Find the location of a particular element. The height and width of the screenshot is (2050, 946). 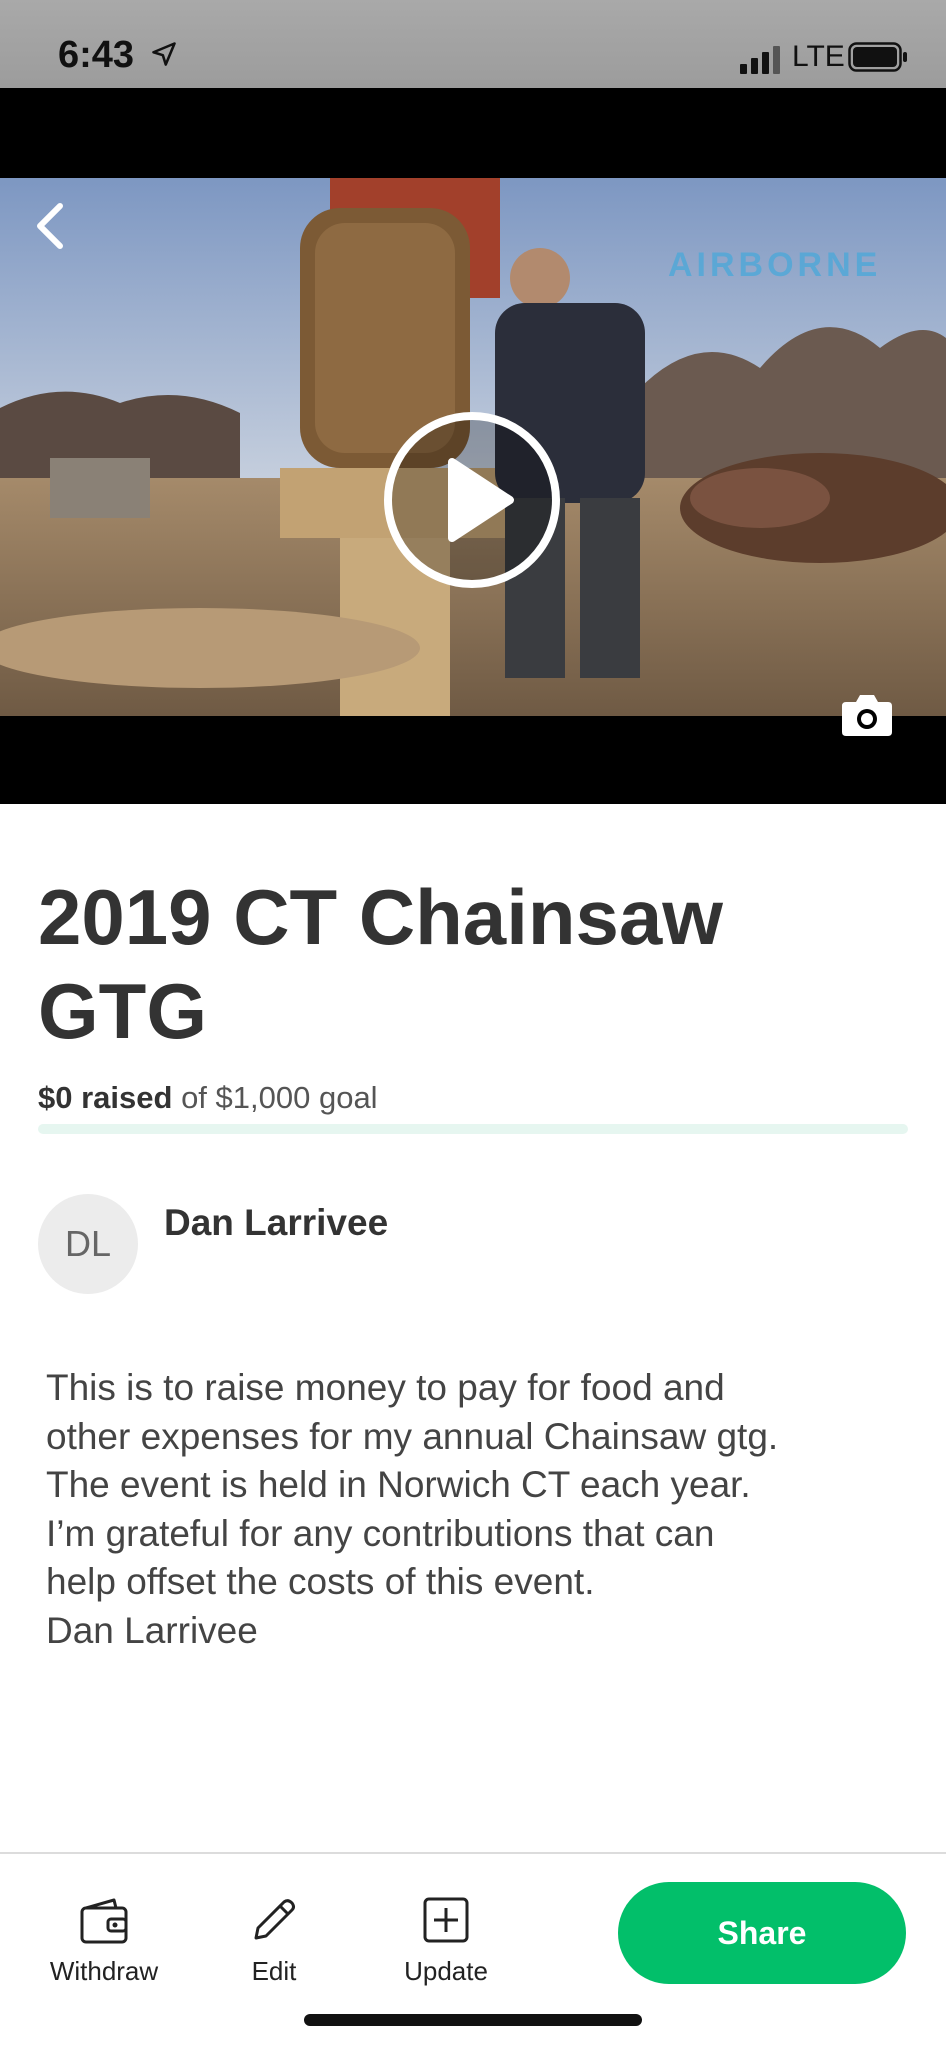

edit-button: Edit is located at coordinates (274, 1940).